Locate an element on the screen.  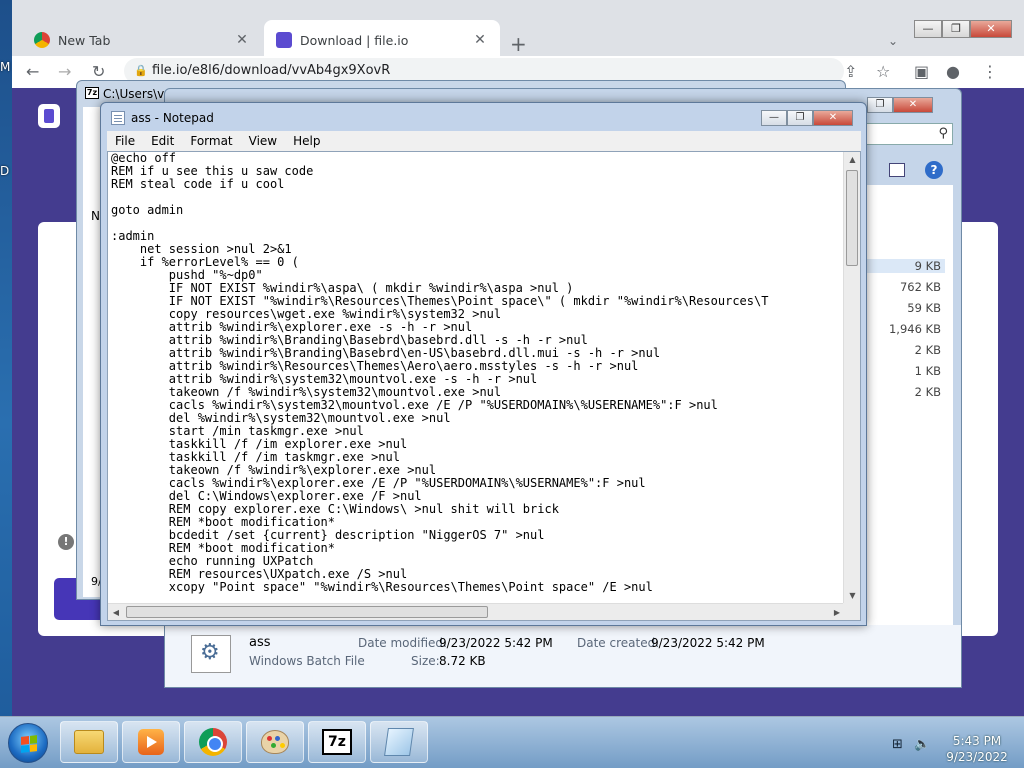
vertical-scrollbar: ▲ ▼ is located at coordinates (851, 378).